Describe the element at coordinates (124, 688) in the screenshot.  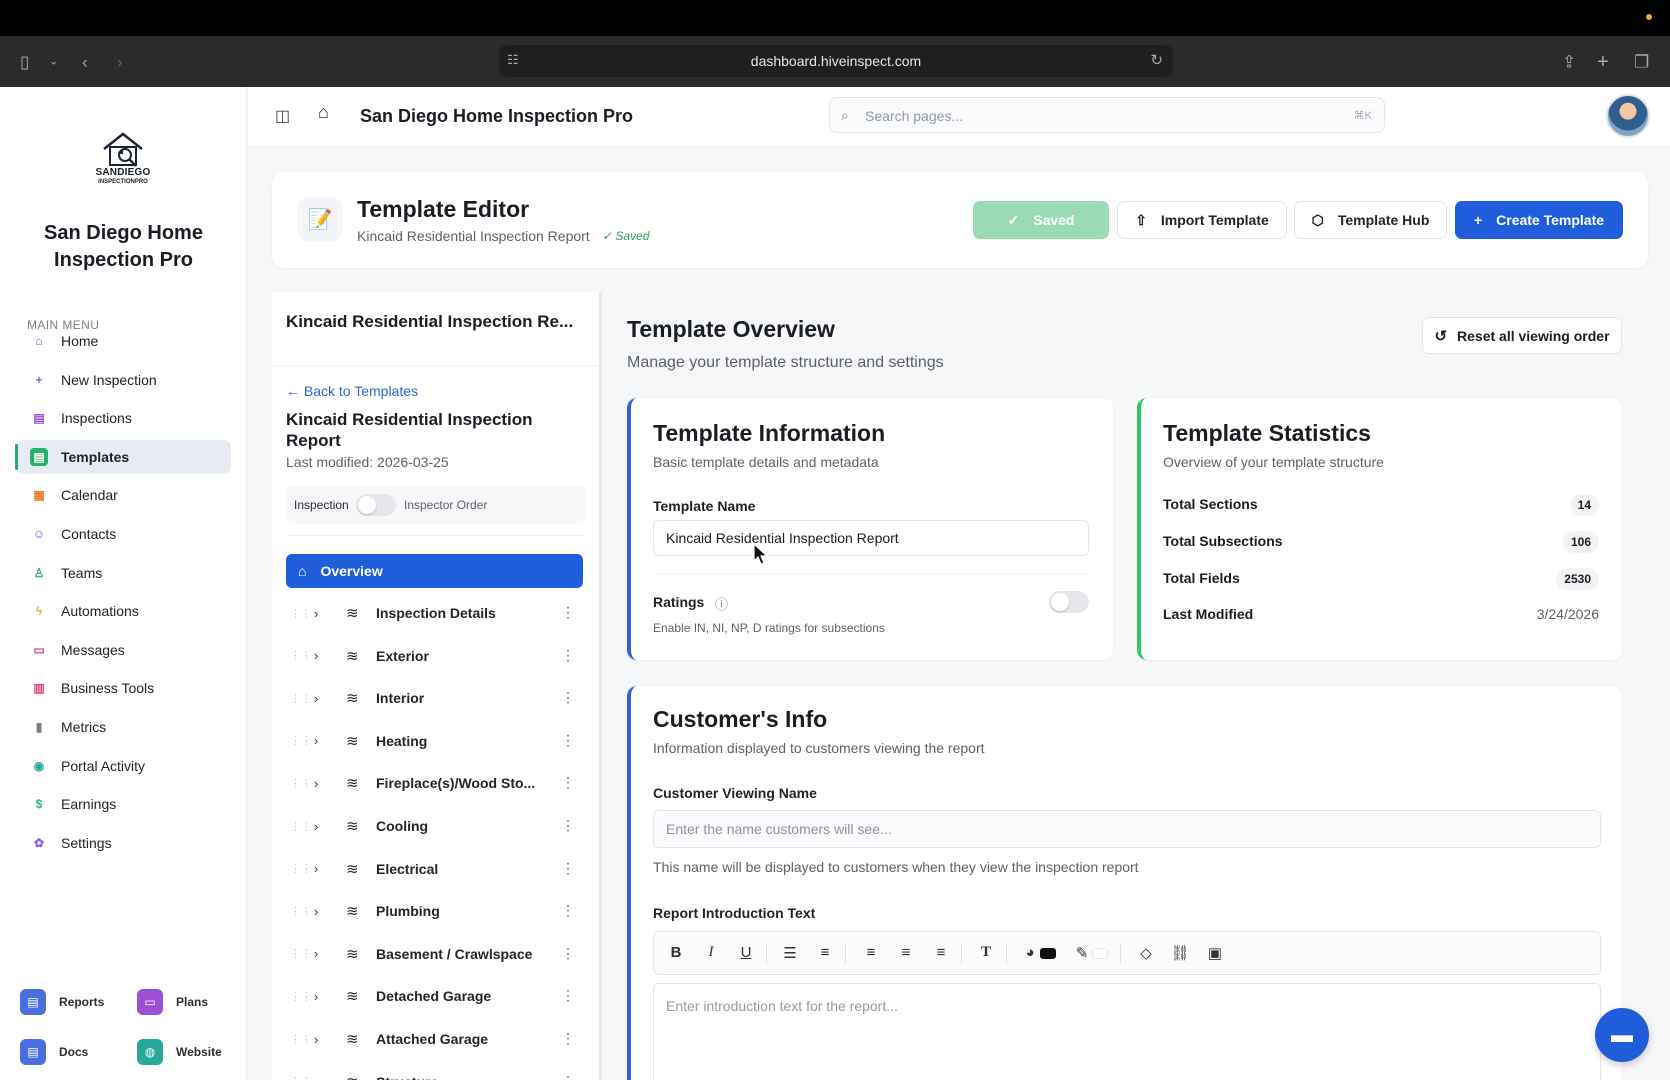
I see `sidebar-item-business-tools: ▥ Business Tools` at that location.